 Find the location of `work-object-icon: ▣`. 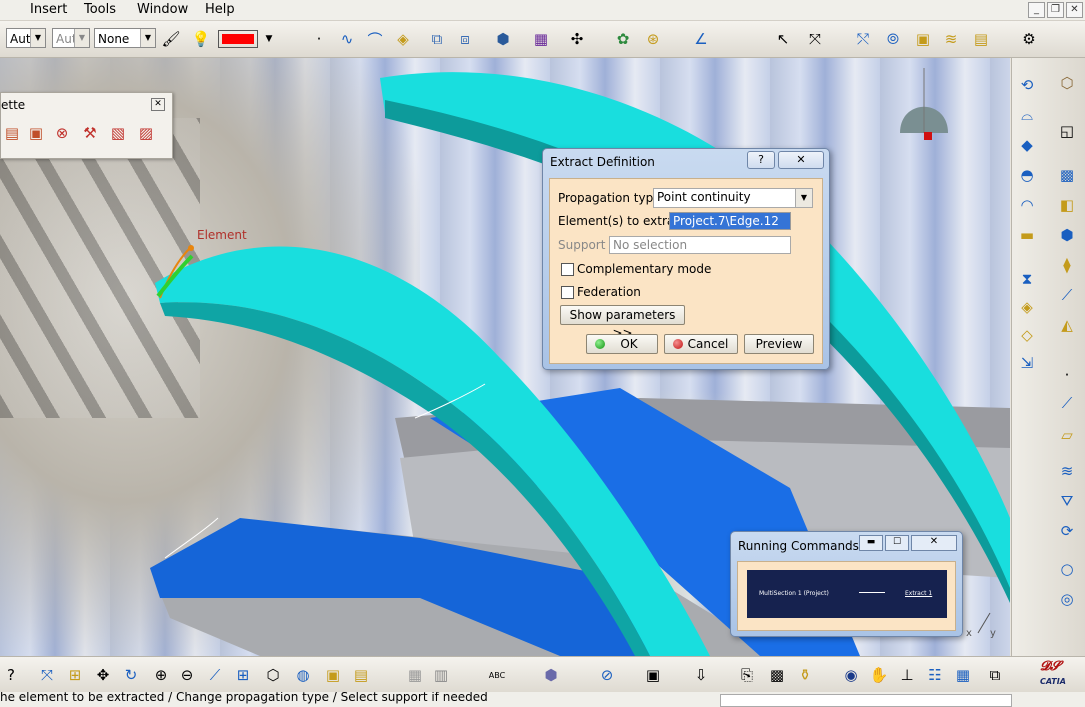

work-object-icon: ▣ is located at coordinates (923, 39).